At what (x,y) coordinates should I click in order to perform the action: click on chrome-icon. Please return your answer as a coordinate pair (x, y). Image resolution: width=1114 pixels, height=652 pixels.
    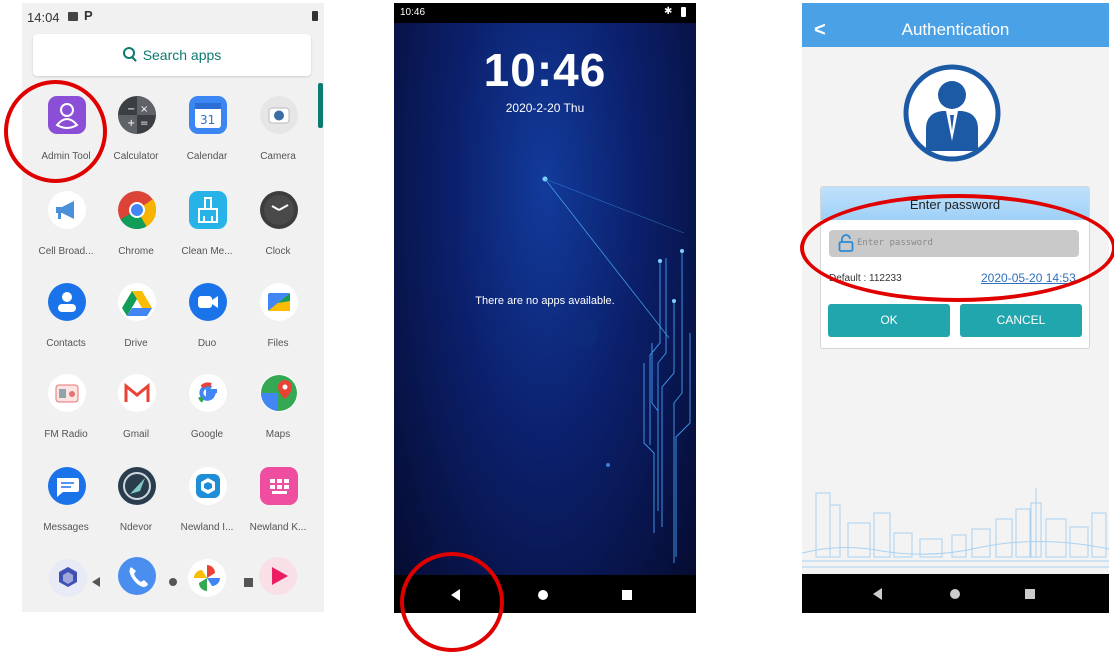
    Looking at the image, I should click on (137, 210).